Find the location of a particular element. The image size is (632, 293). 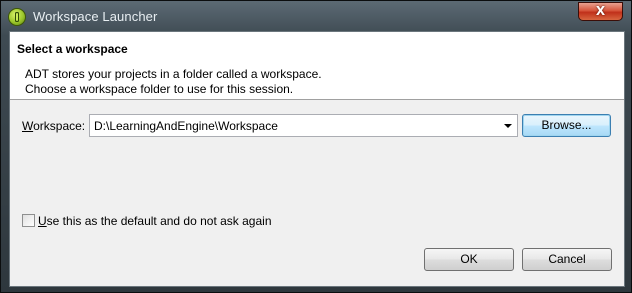

ok-button: OK is located at coordinates (469, 259).